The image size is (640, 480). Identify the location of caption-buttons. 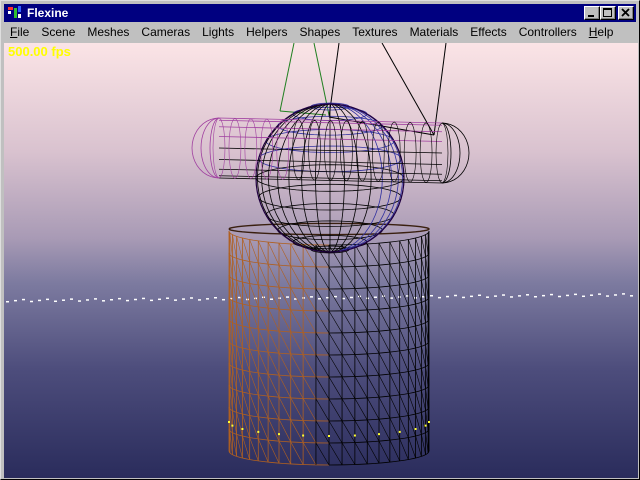
(609, 13).